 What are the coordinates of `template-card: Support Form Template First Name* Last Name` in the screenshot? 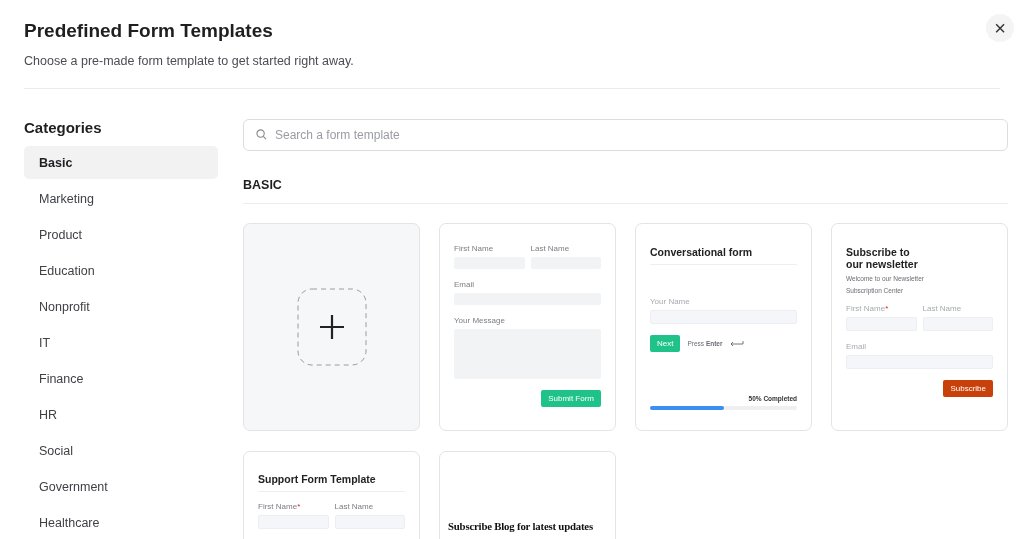 It's located at (331, 495).